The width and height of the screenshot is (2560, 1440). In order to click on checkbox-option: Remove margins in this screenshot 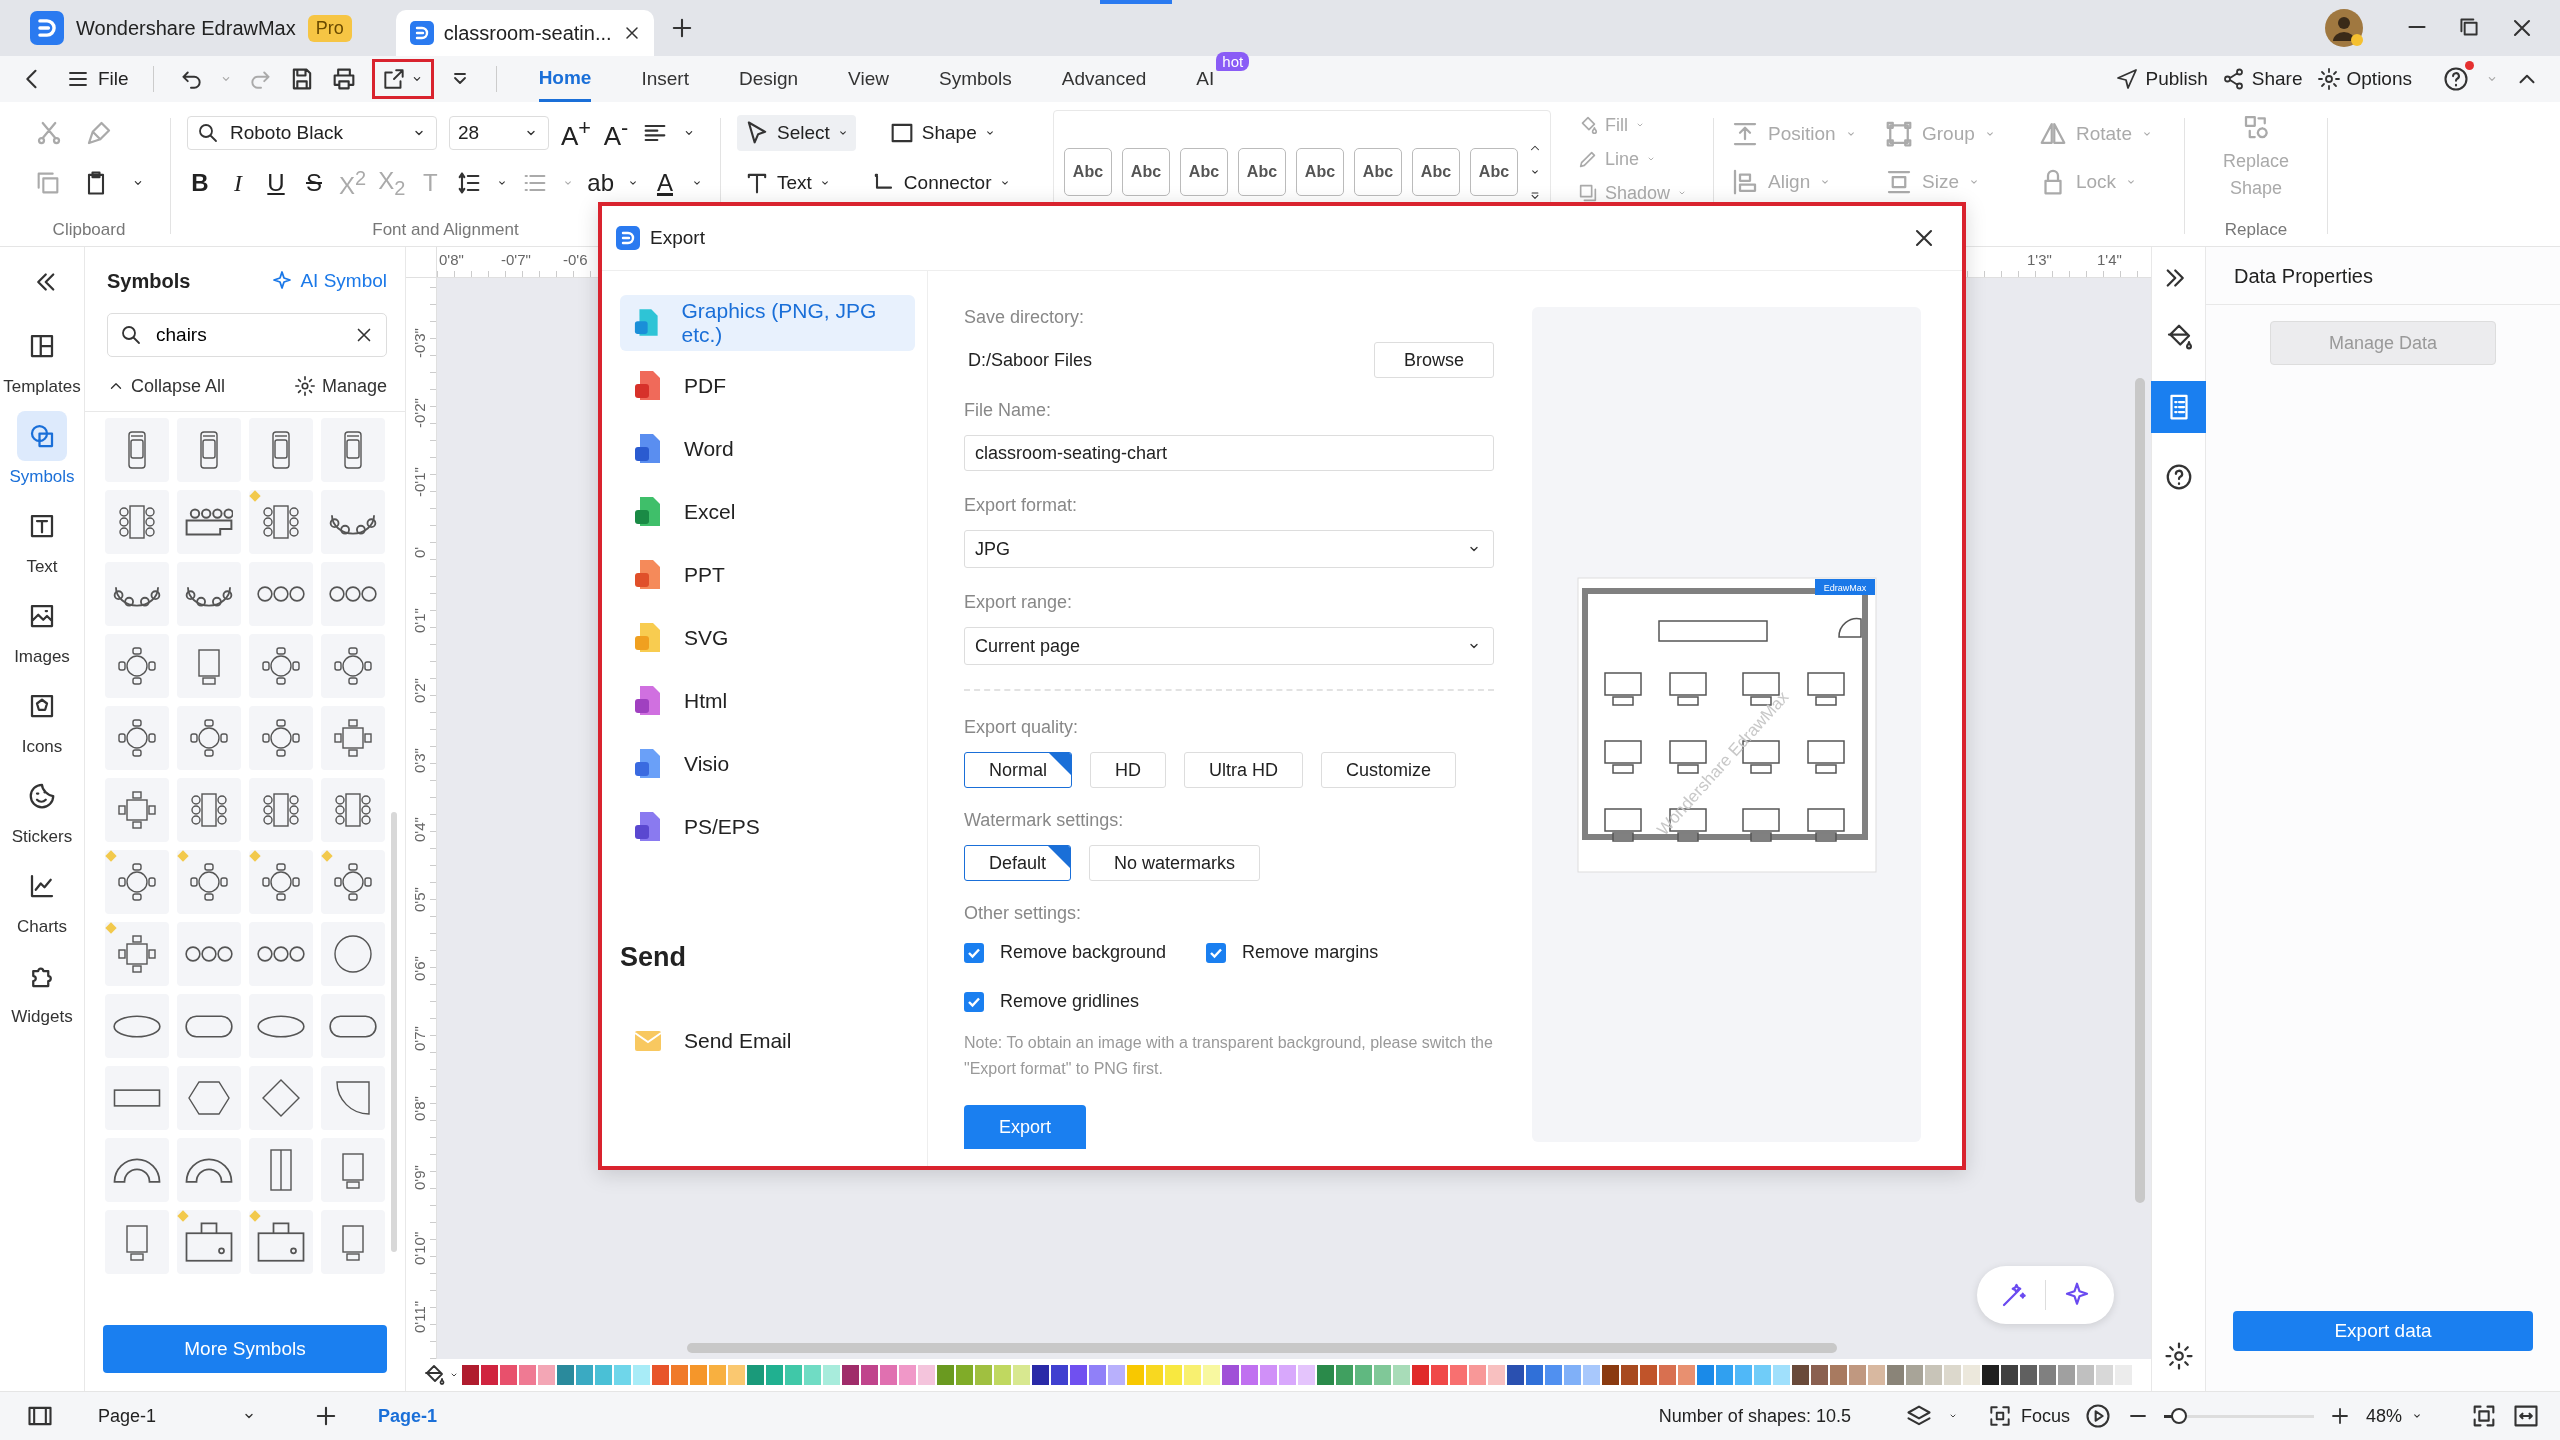, I will do `click(1292, 952)`.